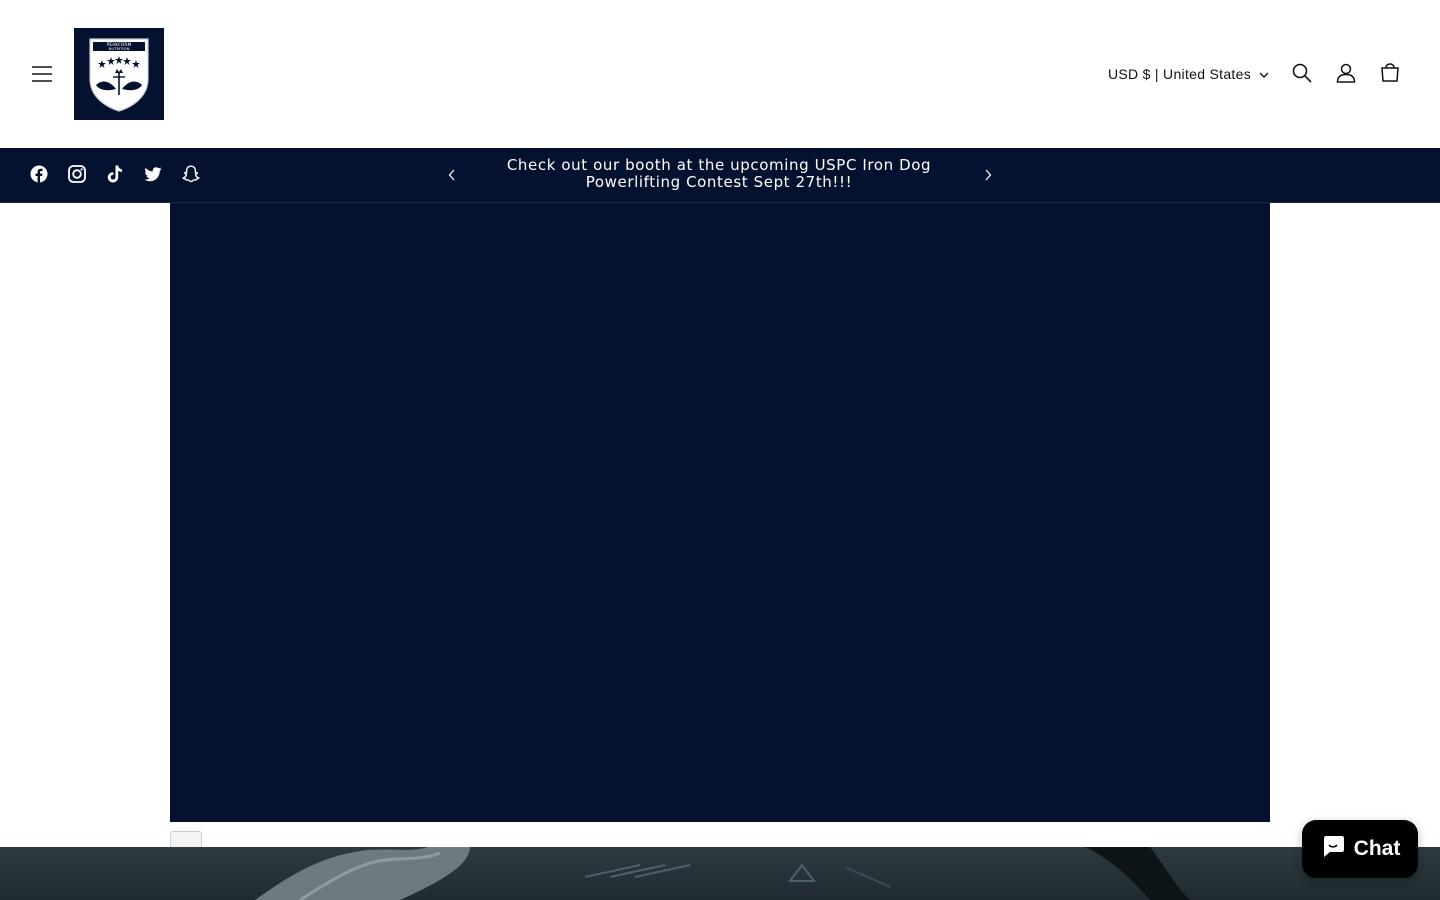 This screenshot has height=900, width=1440. What do you see at coordinates (1264, 74) in the screenshot?
I see `chevron-down-icon` at bounding box center [1264, 74].